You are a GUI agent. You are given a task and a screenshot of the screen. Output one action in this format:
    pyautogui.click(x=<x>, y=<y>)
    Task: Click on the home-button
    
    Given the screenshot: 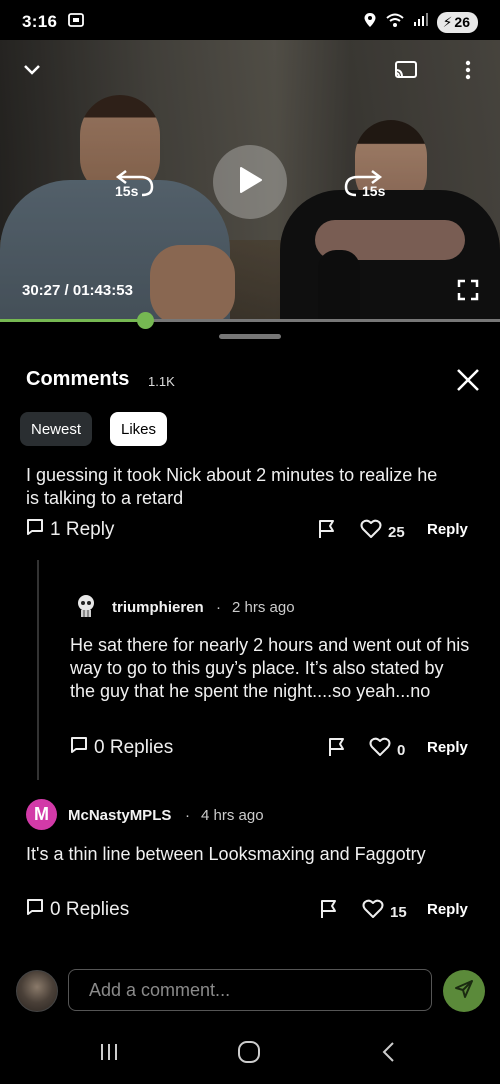 What is the action you would take?
    pyautogui.click(x=249, y=1054)
    